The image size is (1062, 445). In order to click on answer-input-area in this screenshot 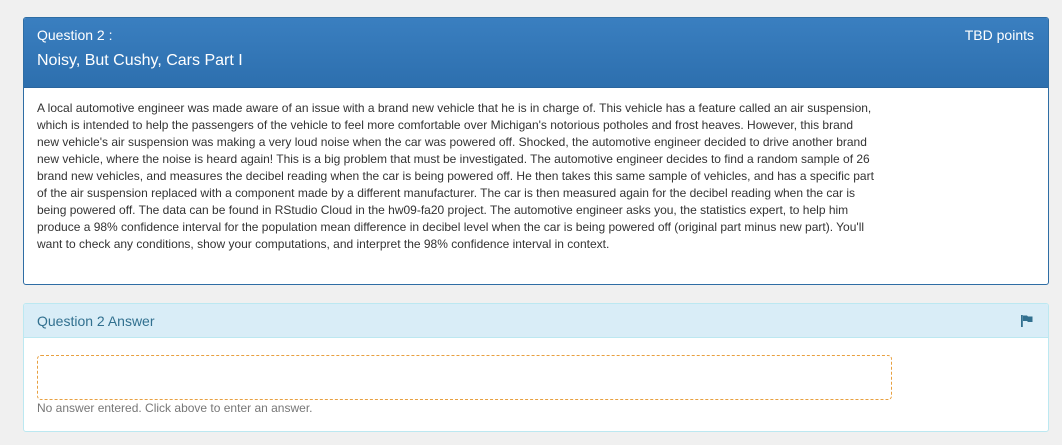, I will do `click(464, 377)`.